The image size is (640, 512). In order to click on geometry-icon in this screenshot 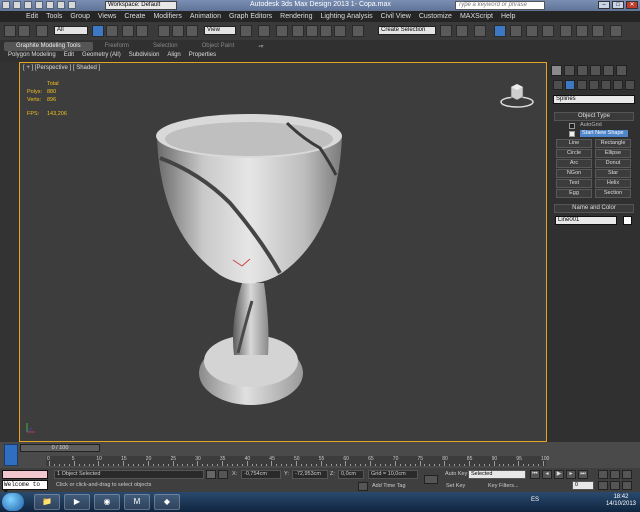, I will do `click(558, 85)`.